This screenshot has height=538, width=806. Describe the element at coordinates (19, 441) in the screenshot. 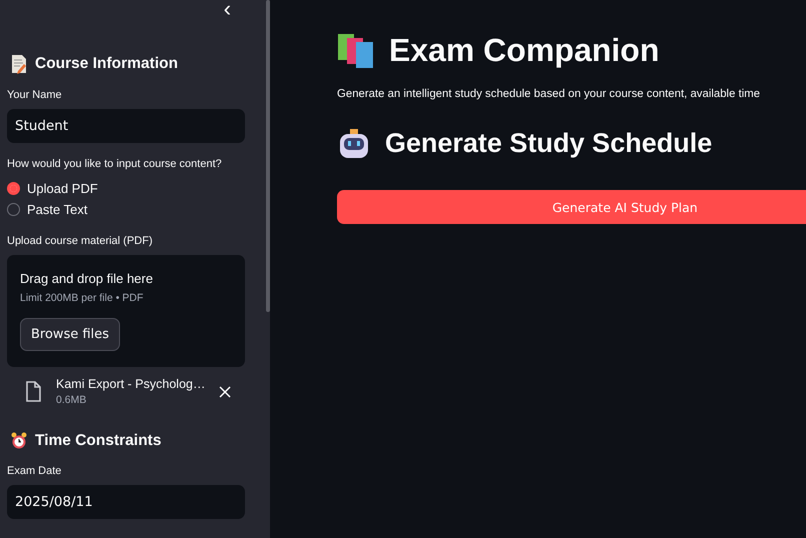

I see `alarm-clock-icon` at that location.